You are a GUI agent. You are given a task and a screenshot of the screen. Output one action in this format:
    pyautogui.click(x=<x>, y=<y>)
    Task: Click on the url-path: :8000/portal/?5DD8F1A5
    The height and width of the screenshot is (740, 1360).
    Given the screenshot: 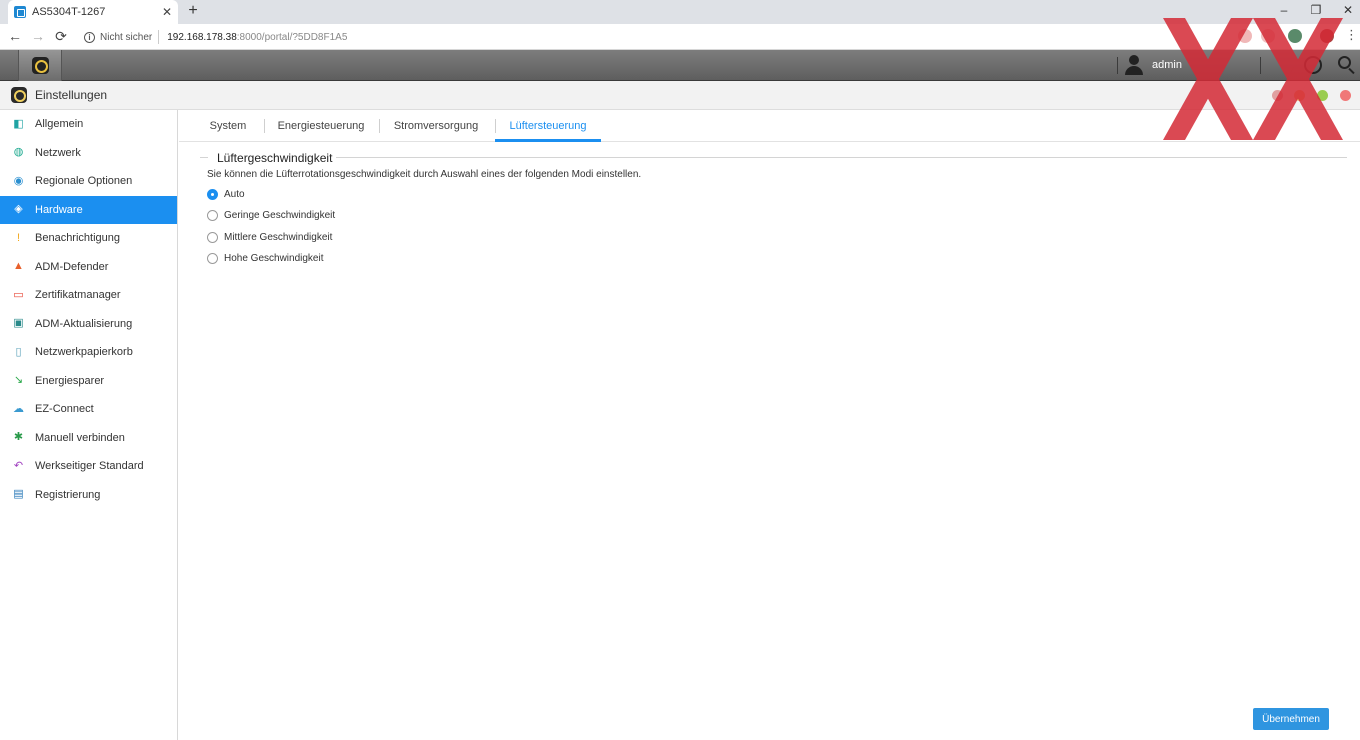 What is the action you would take?
    pyautogui.click(x=292, y=37)
    